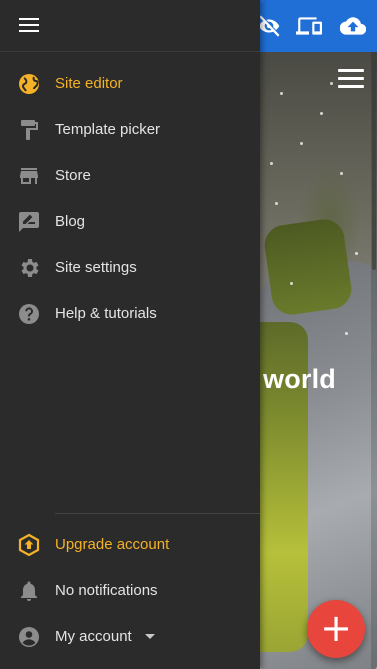 This screenshot has width=377, height=669. I want to click on plus-icon: +, so click(336, 628).